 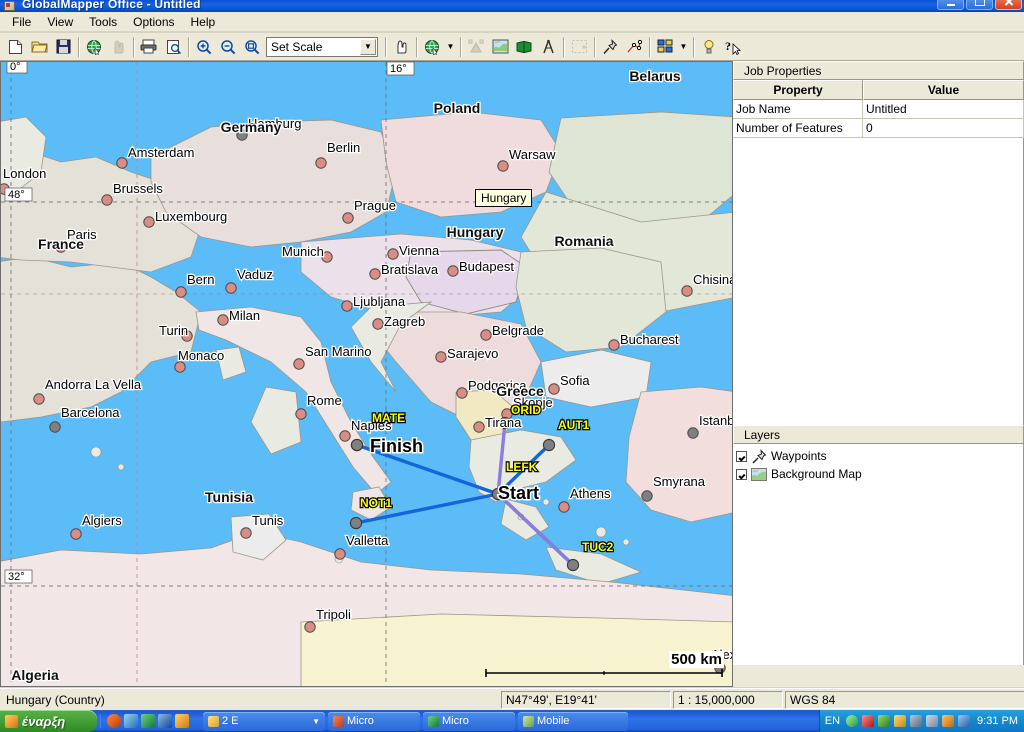 What do you see at coordinates (182, 721) in the screenshot?
I see `notes-icon` at bounding box center [182, 721].